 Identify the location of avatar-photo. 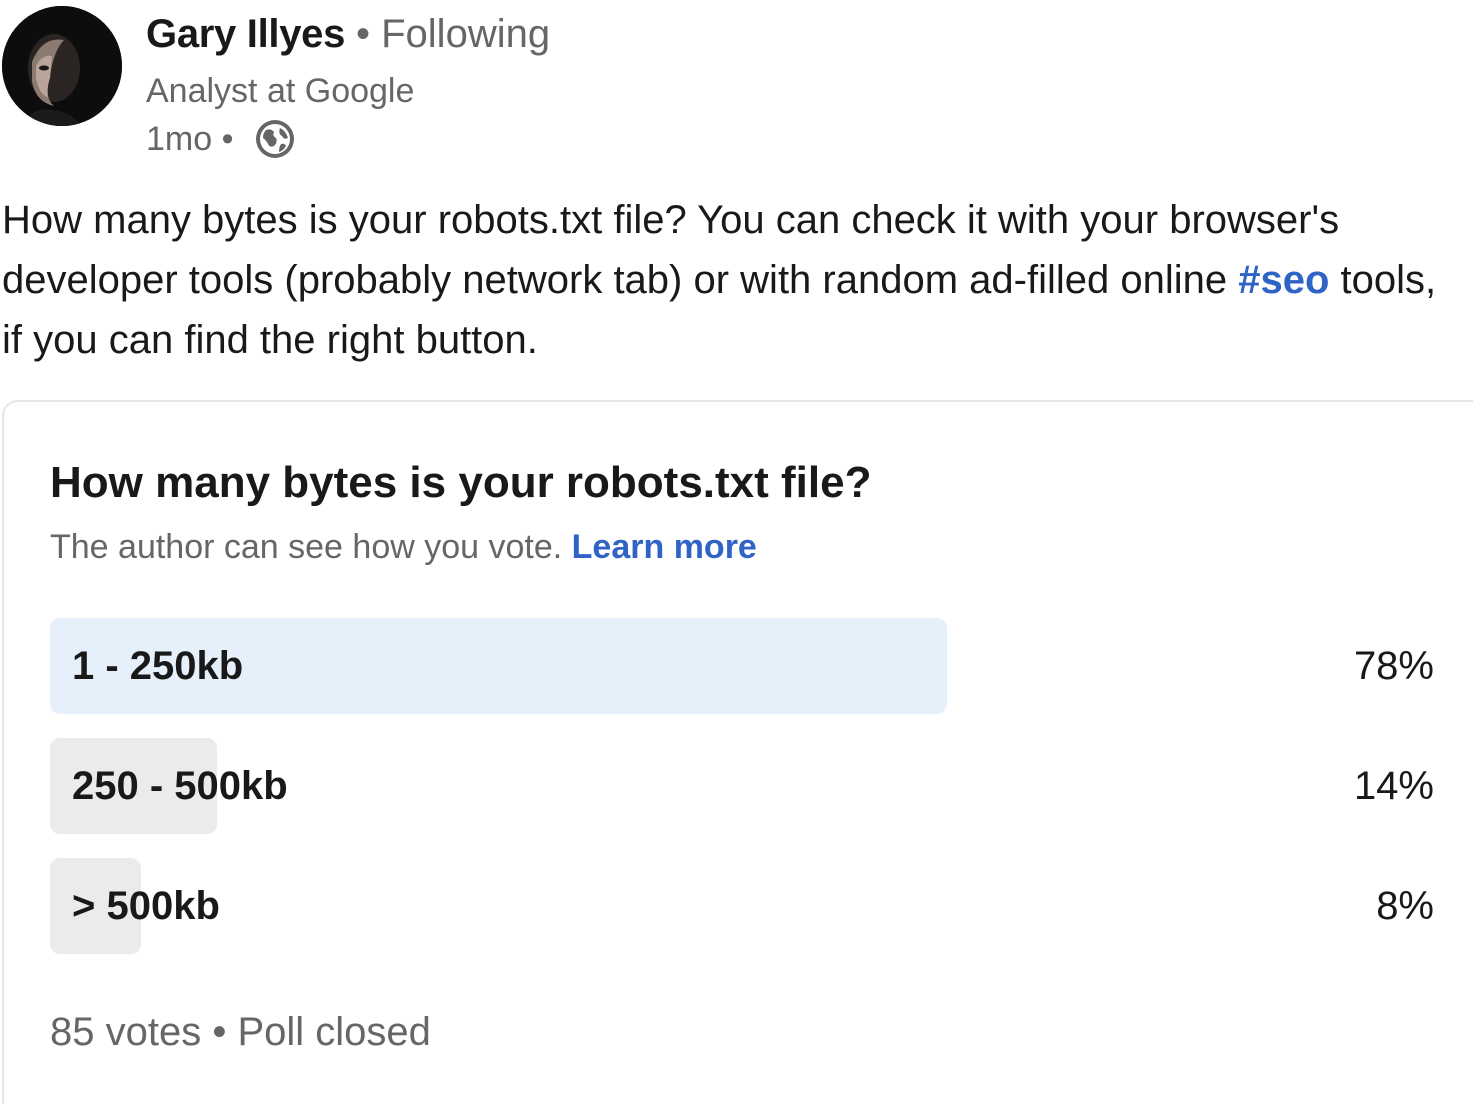
(62, 66).